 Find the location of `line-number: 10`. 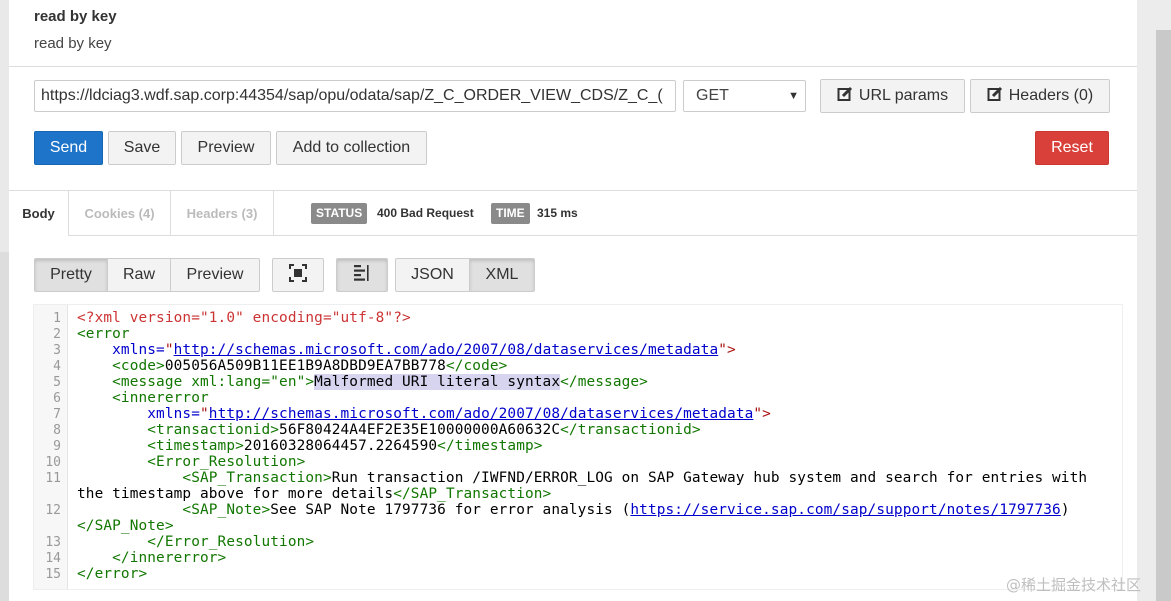

line-number: 10 is located at coordinates (53, 462).